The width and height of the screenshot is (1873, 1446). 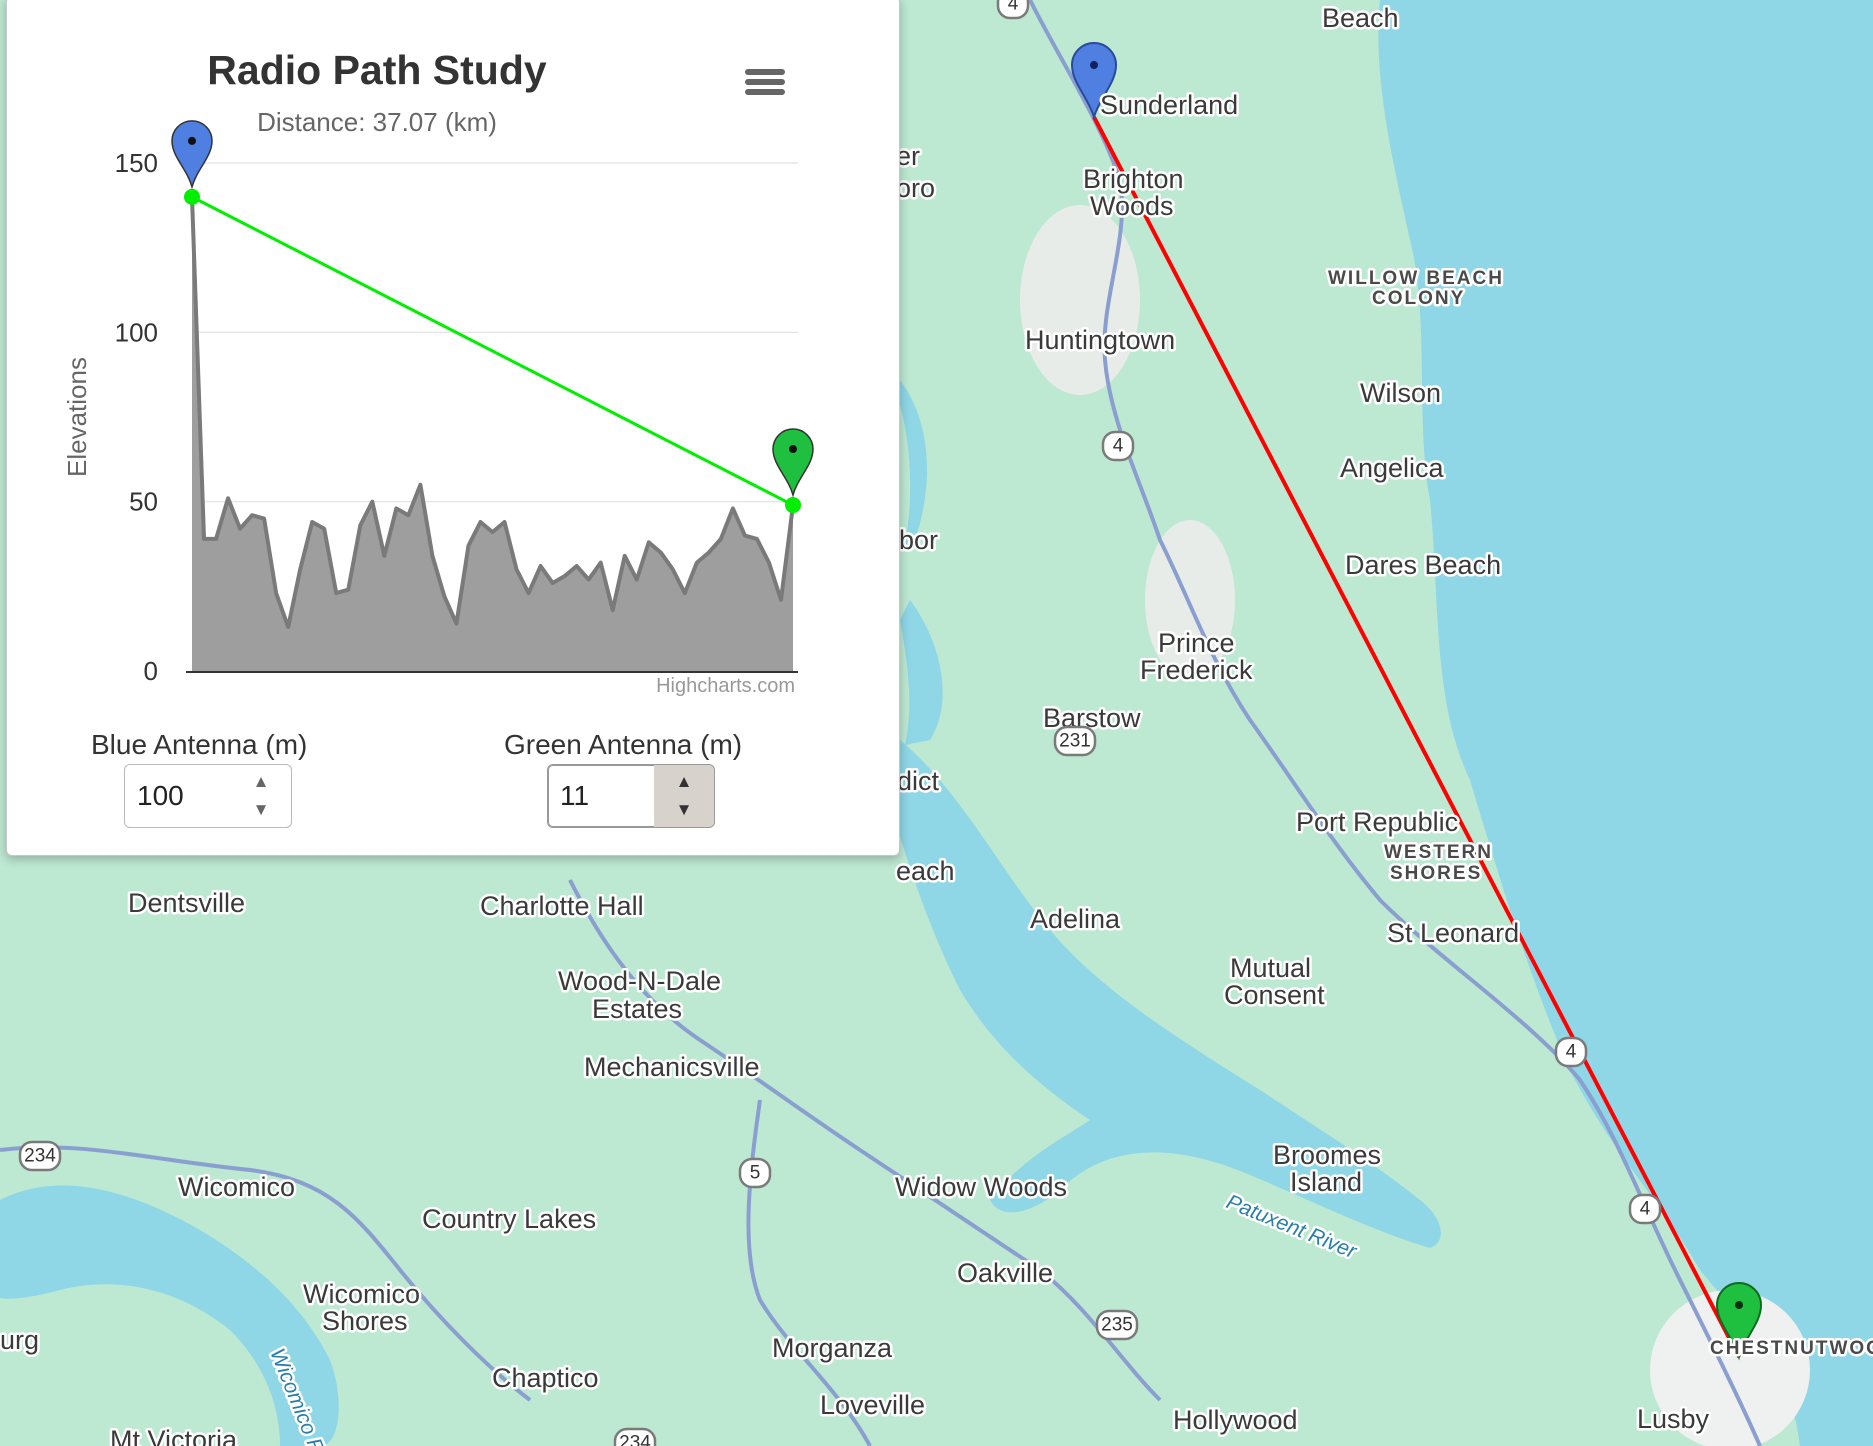 What do you see at coordinates (915, 188) in the screenshot?
I see `map-place-label: oro` at bounding box center [915, 188].